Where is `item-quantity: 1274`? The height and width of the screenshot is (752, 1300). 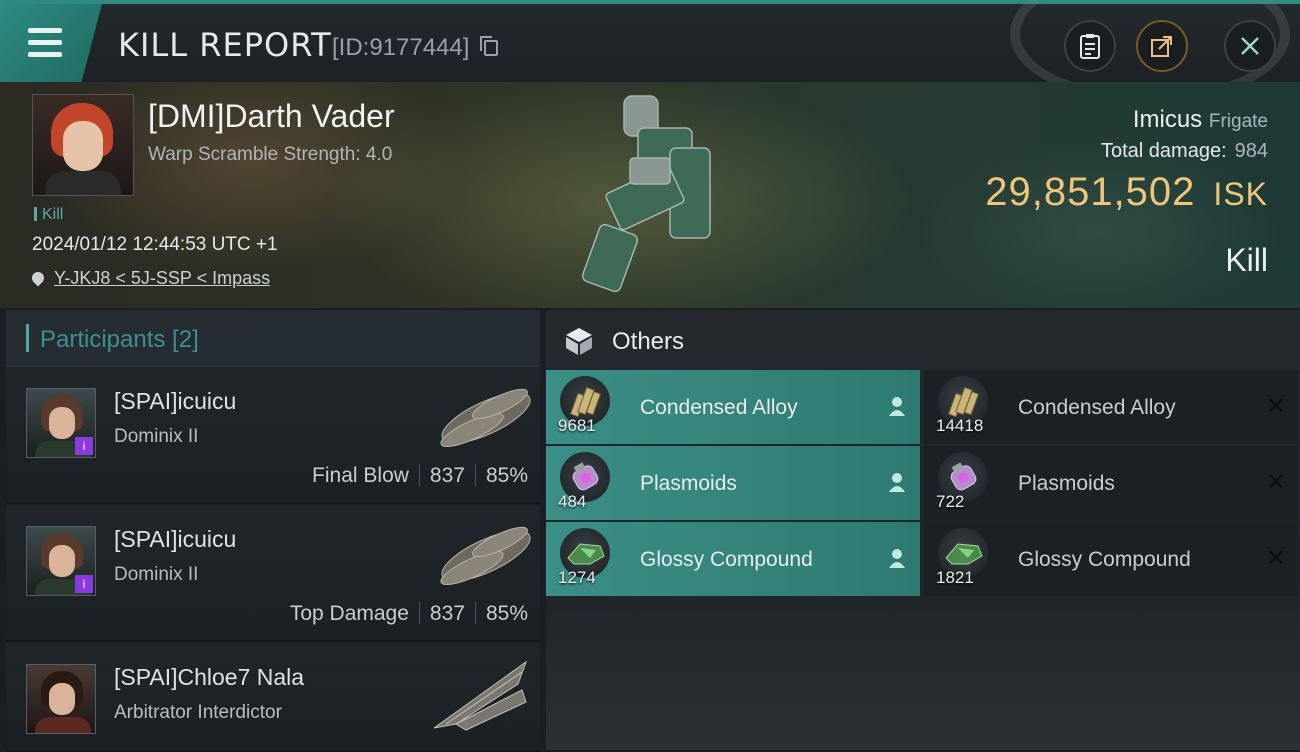
item-quantity: 1274 is located at coordinates (577, 577).